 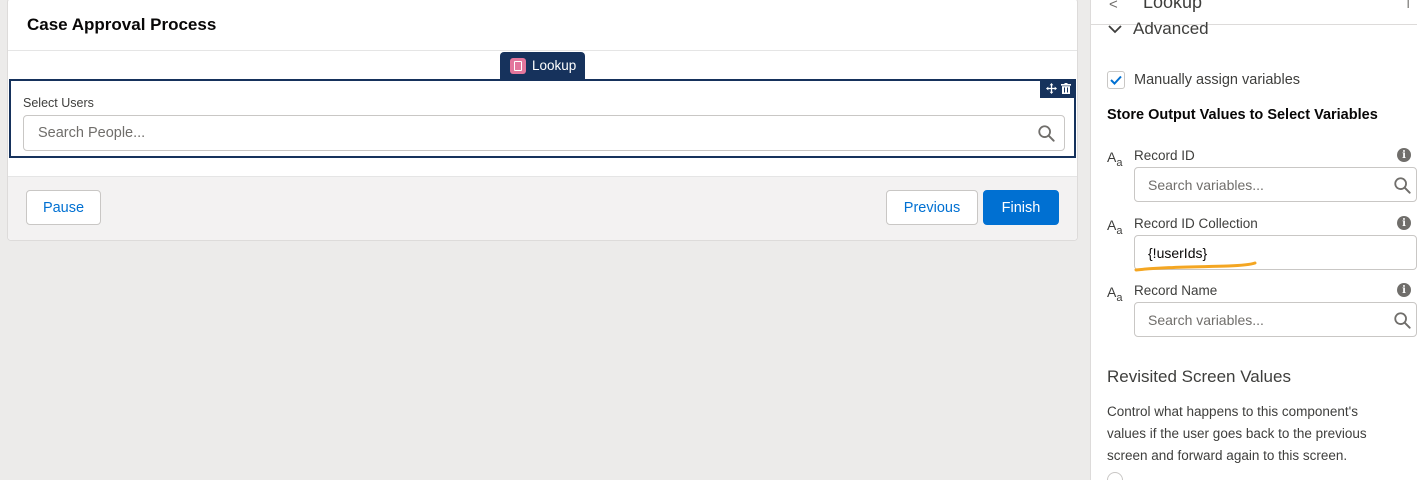 What do you see at coordinates (554, 65) in the screenshot?
I see `component-tag-label: Lookup` at bounding box center [554, 65].